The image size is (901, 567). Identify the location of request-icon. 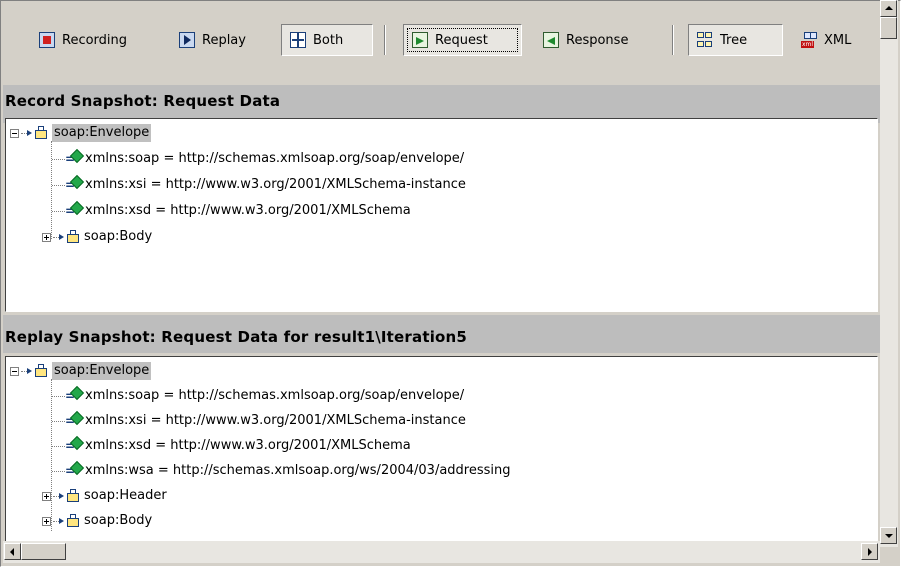
(420, 40).